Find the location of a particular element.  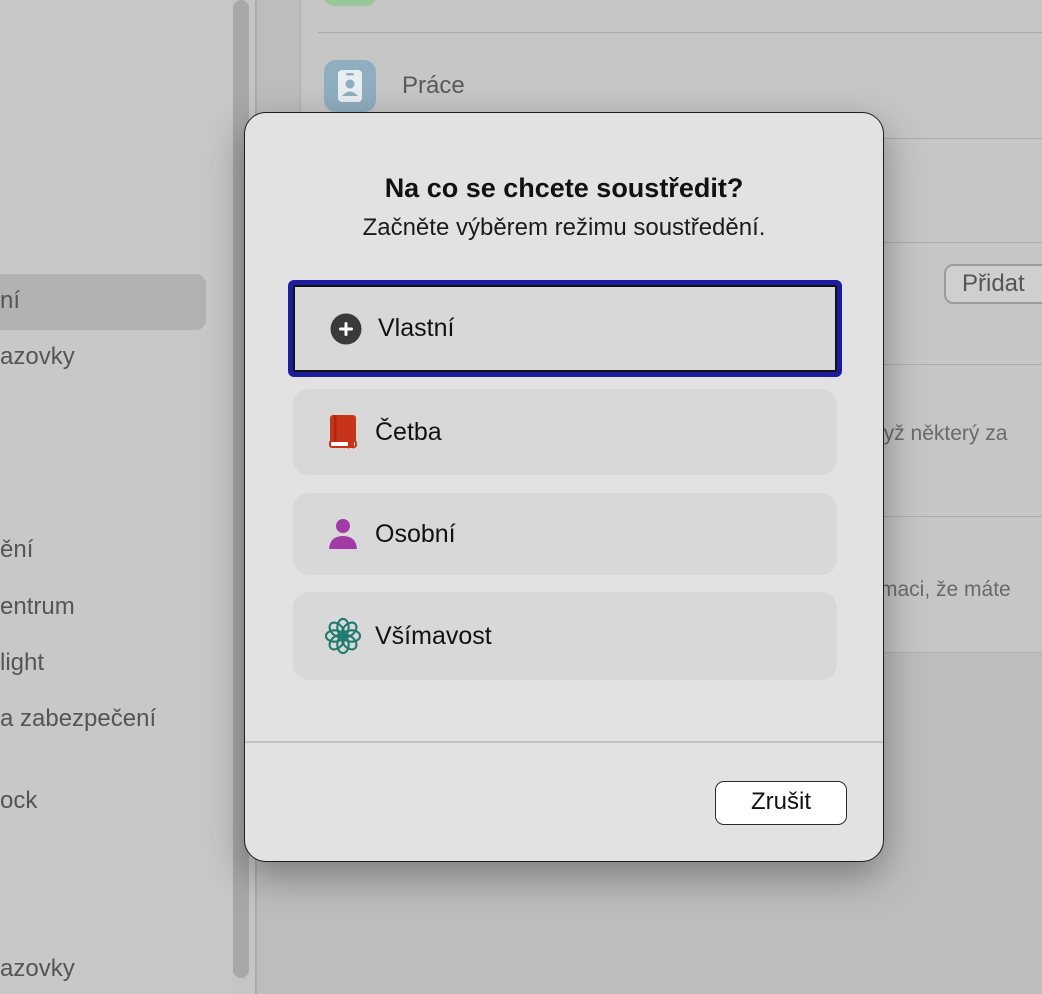

focus-mode-work-label: Práce is located at coordinates (433, 86).